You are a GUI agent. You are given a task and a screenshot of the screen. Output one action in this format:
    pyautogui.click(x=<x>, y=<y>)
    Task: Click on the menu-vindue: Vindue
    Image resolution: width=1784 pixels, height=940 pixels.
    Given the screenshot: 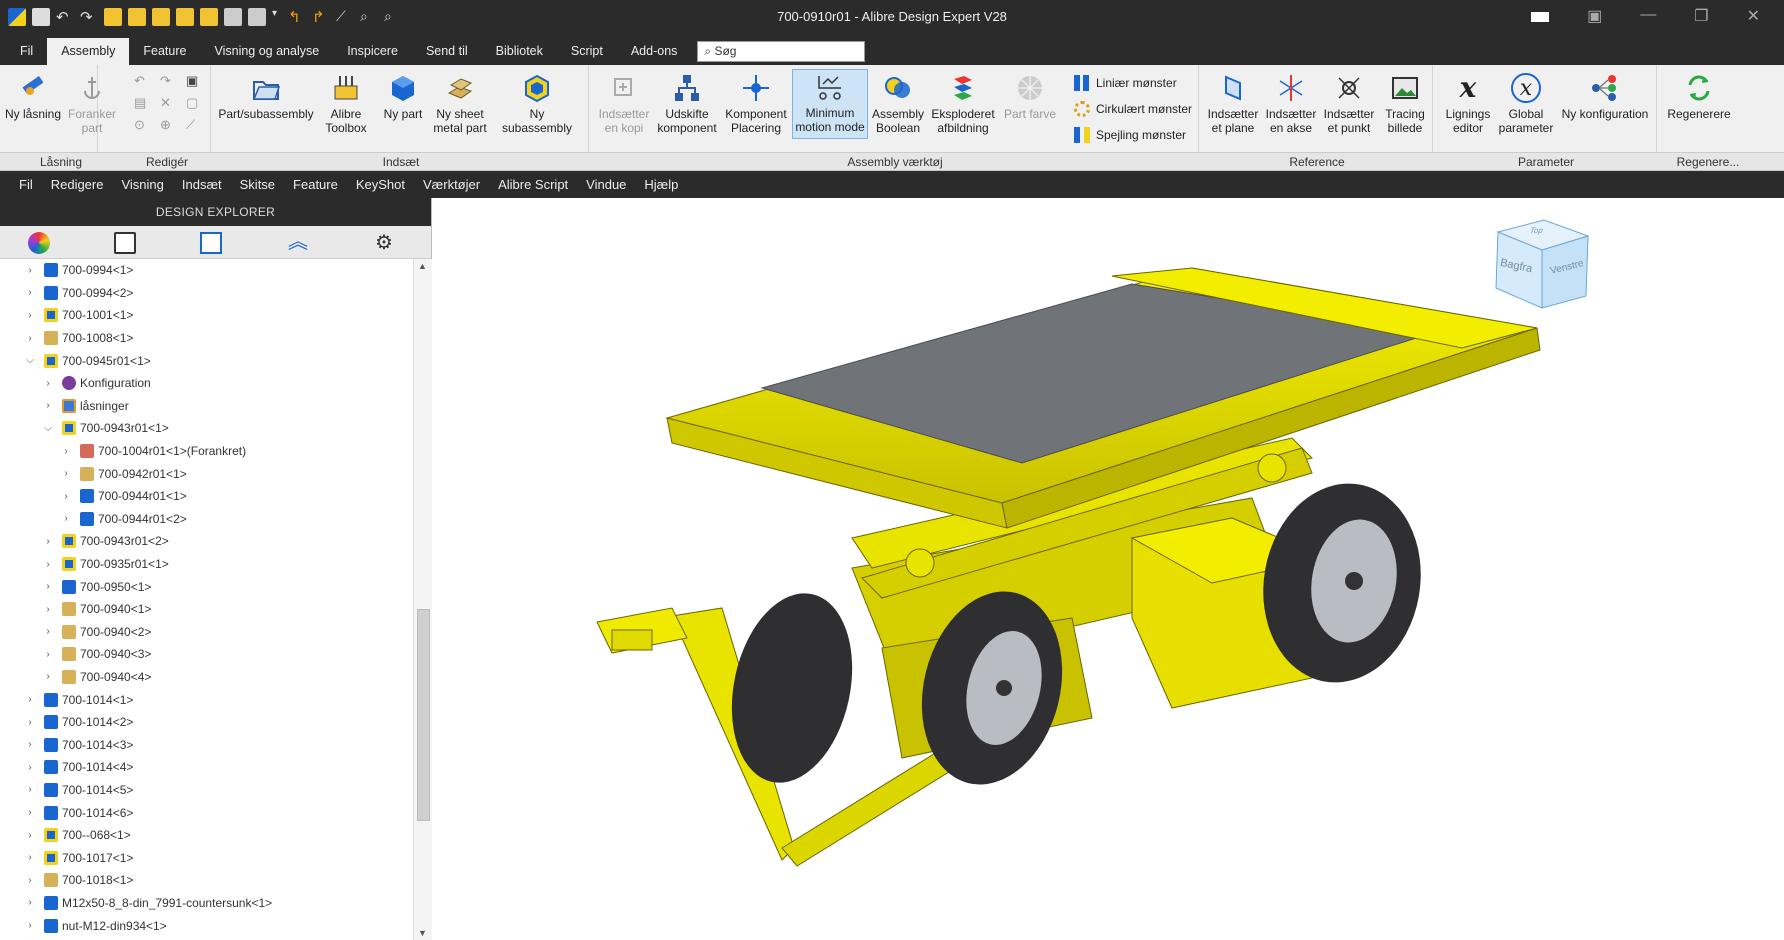 What is the action you would take?
    pyautogui.click(x=606, y=184)
    